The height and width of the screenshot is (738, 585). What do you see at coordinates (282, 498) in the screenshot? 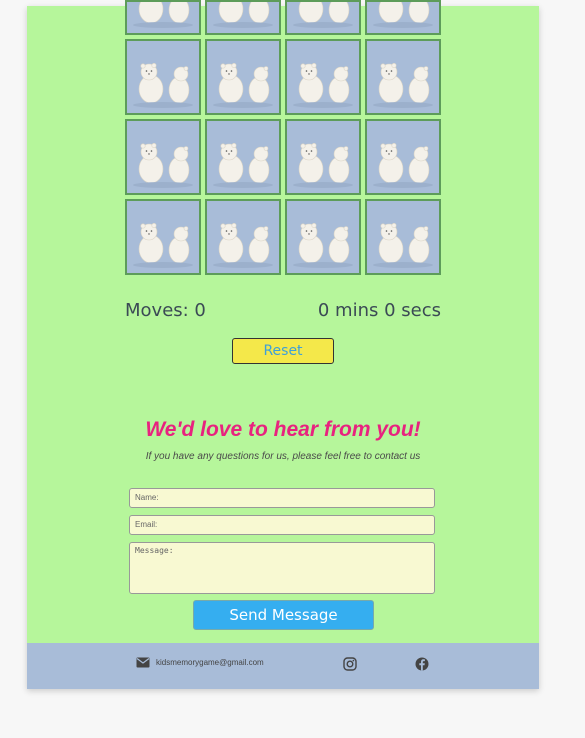
I see `name-field: Name:` at bounding box center [282, 498].